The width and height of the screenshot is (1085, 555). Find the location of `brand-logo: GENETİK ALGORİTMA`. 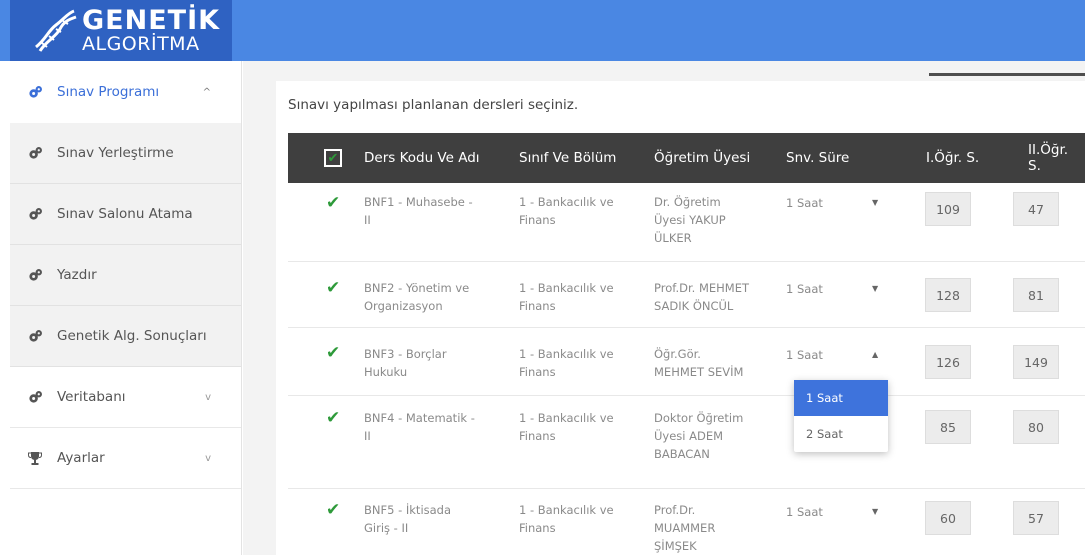

brand-logo: GENETİK ALGORİTMA is located at coordinates (121, 30).